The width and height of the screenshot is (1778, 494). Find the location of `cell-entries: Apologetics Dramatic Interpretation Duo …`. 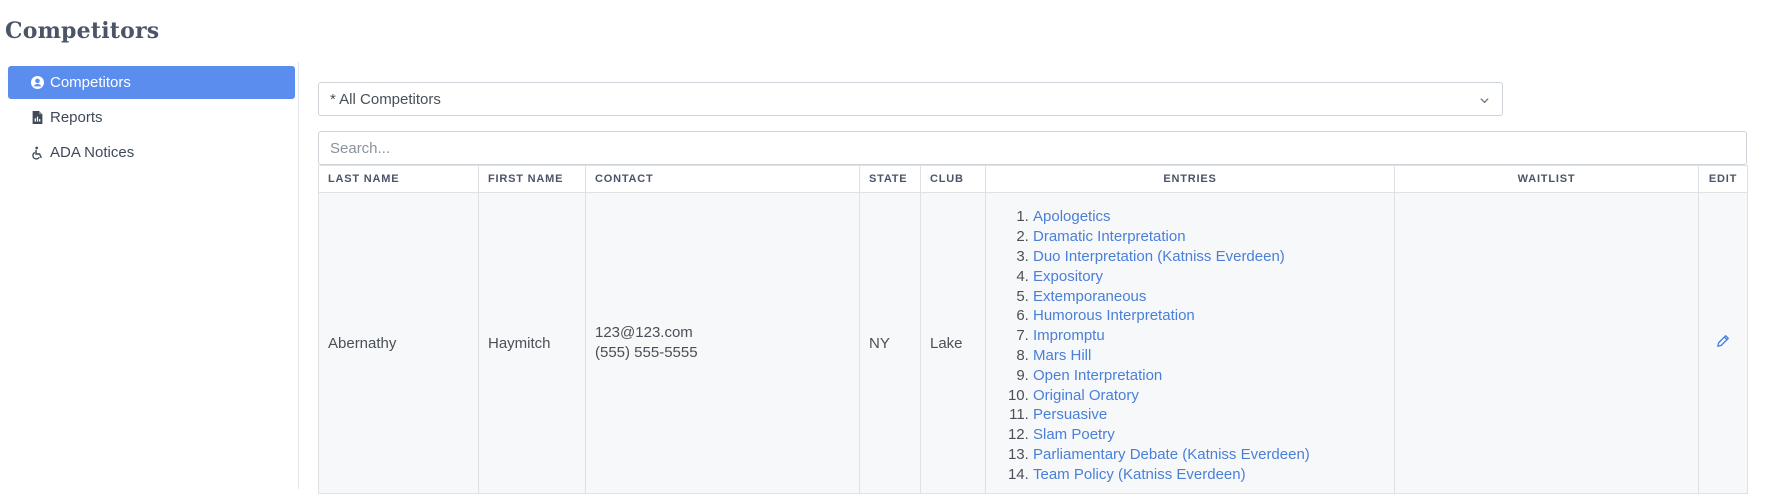

cell-entries: Apologetics Dramatic Interpretation Duo … is located at coordinates (1190, 343).